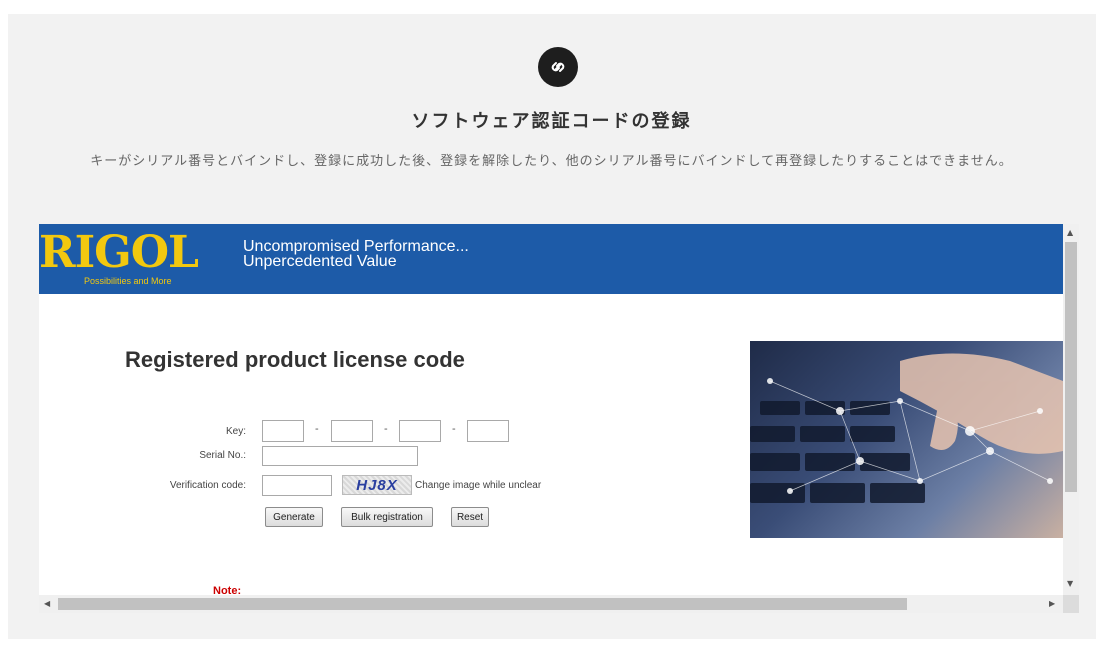 Image resolution: width=1103 pixels, height=646 pixels. I want to click on horizontal-scroll-thumb, so click(482, 604).